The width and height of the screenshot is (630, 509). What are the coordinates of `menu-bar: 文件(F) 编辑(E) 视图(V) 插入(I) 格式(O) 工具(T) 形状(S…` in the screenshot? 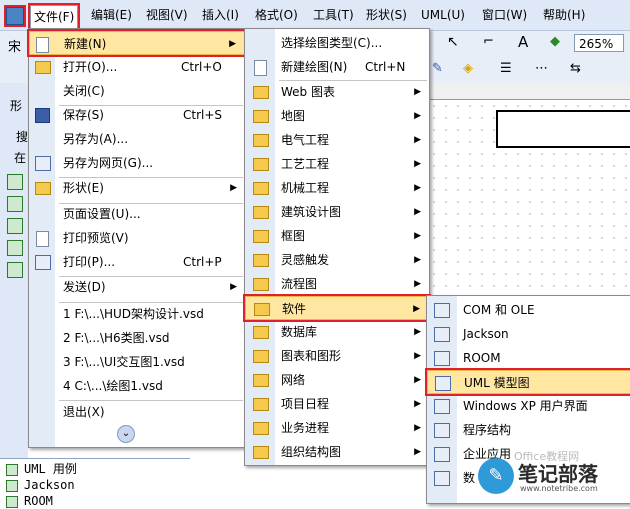 It's located at (315, 15).